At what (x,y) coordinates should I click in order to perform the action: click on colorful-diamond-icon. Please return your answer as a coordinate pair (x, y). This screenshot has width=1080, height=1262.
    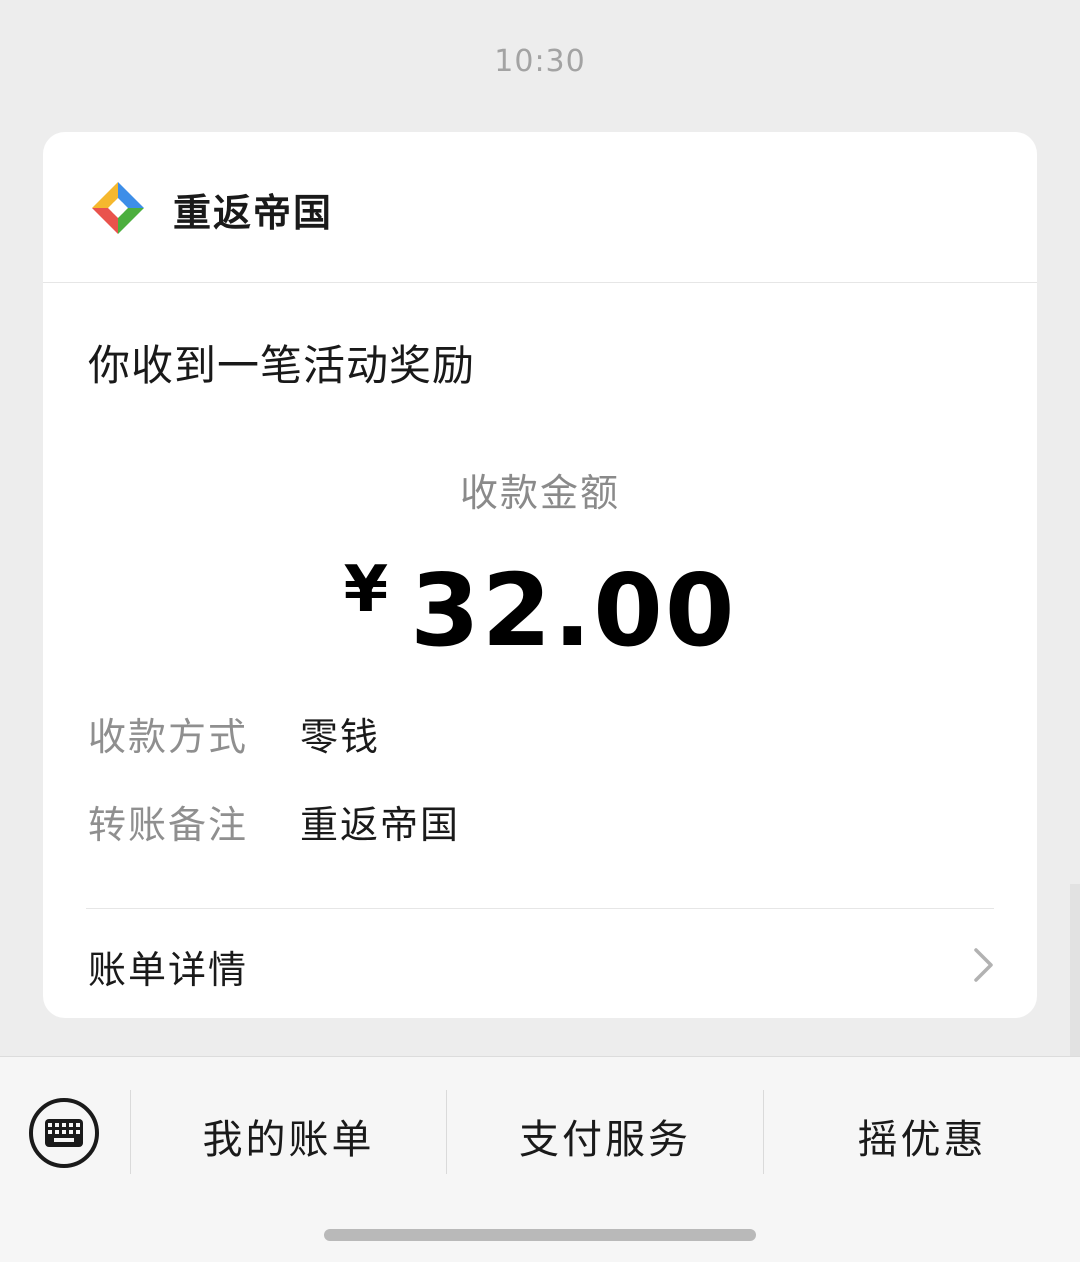
    Looking at the image, I should click on (118, 208).